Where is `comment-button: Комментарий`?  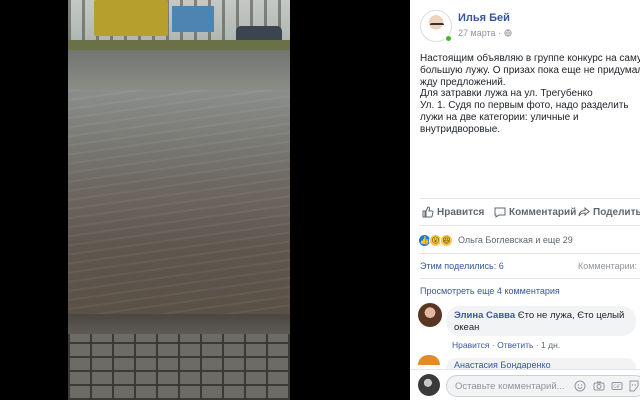 comment-button: Комментарий is located at coordinates (535, 212).